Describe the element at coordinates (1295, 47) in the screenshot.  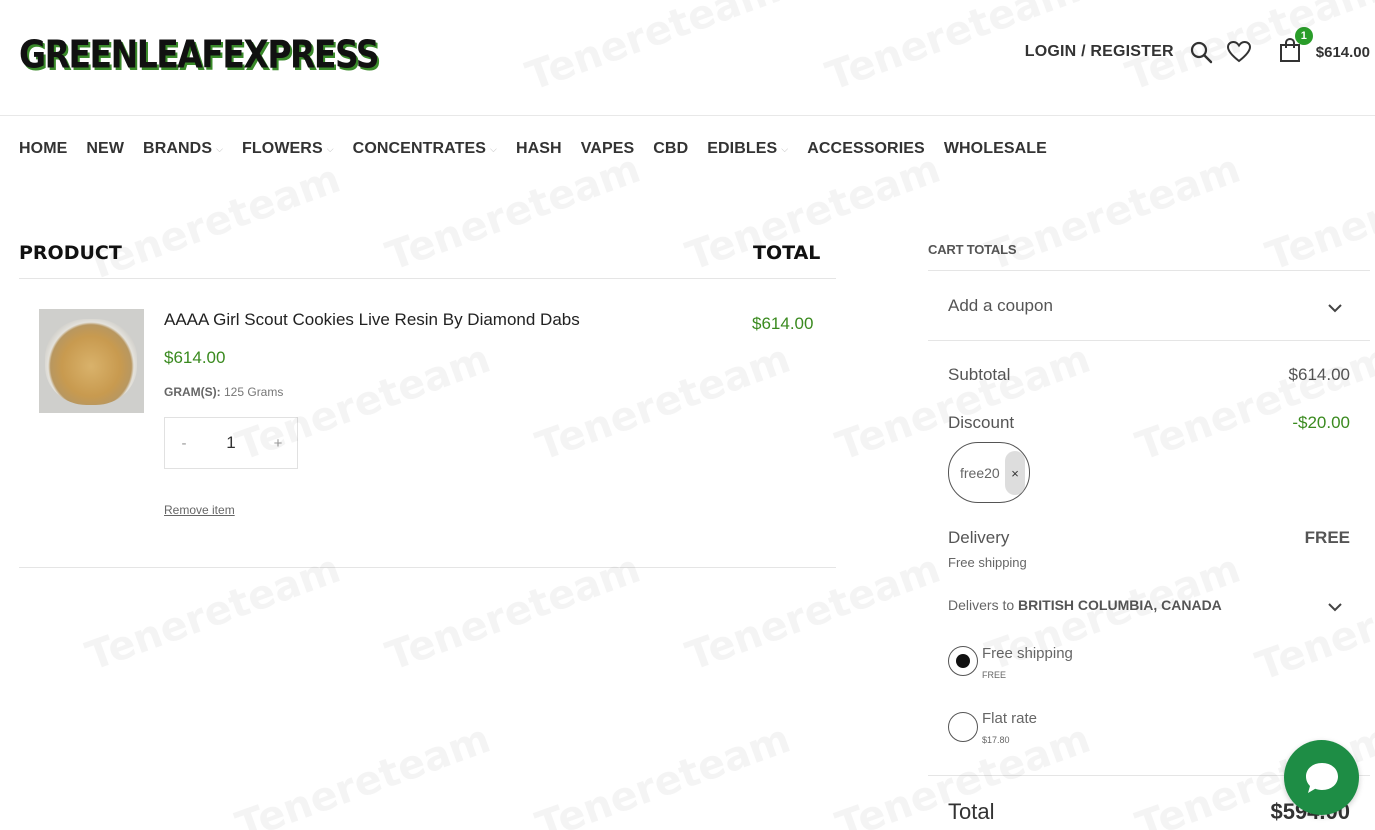
I see `cart-button: 1` at that location.